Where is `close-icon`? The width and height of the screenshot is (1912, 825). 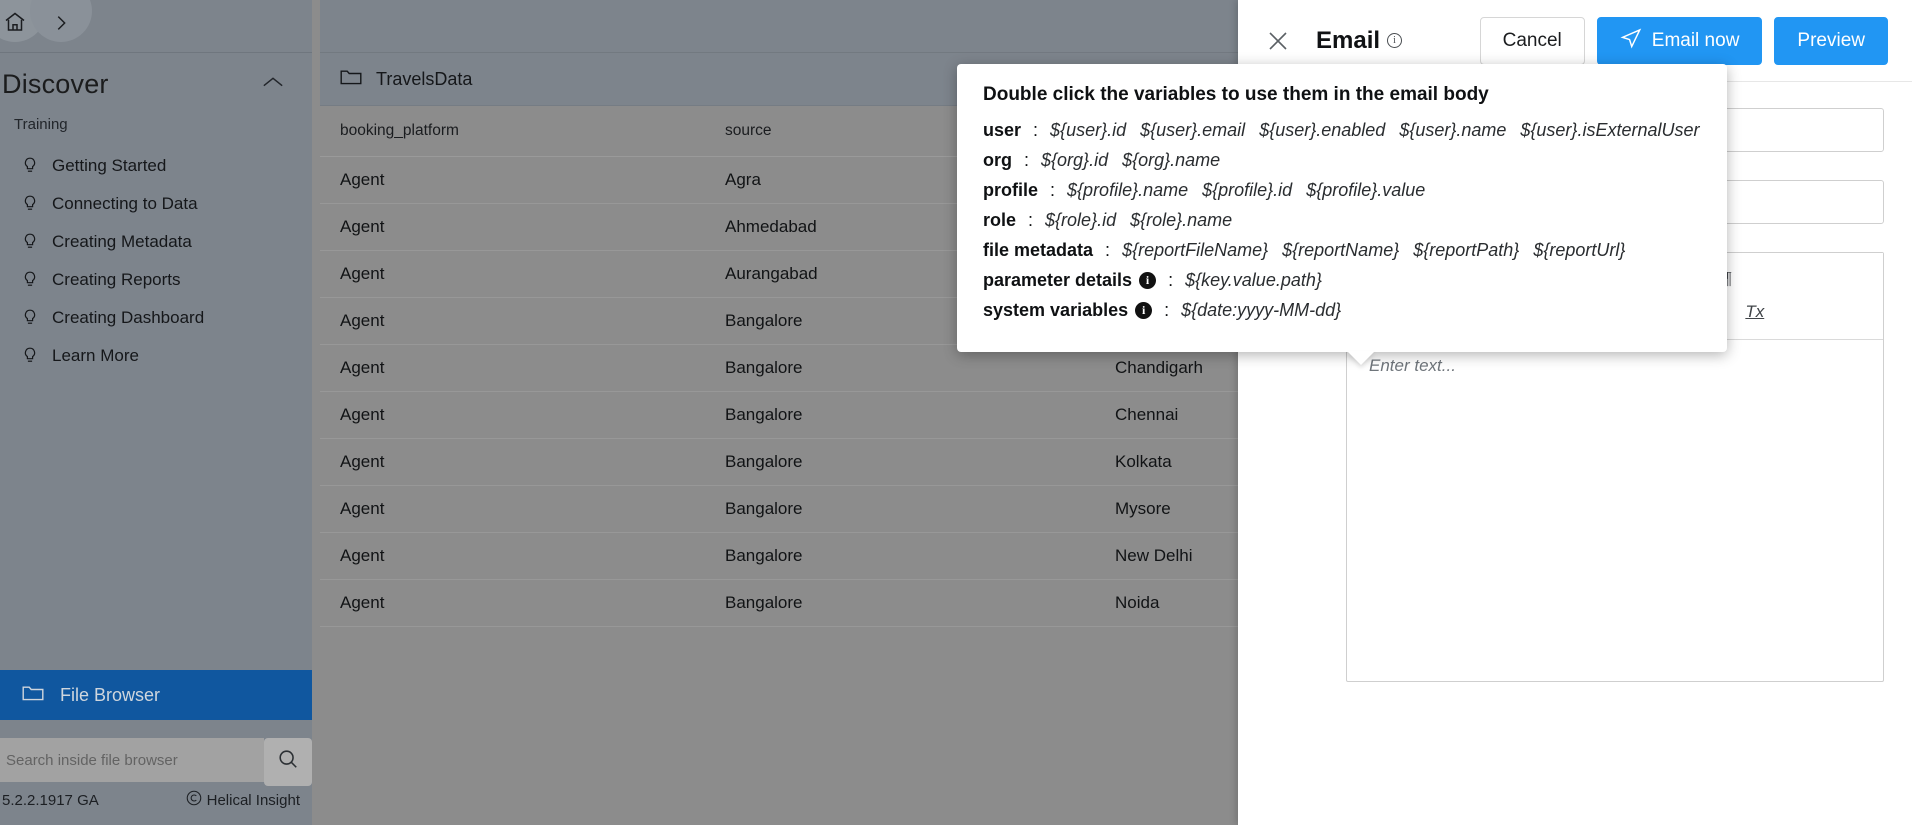
close-icon is located at coordinates (1278, 41).